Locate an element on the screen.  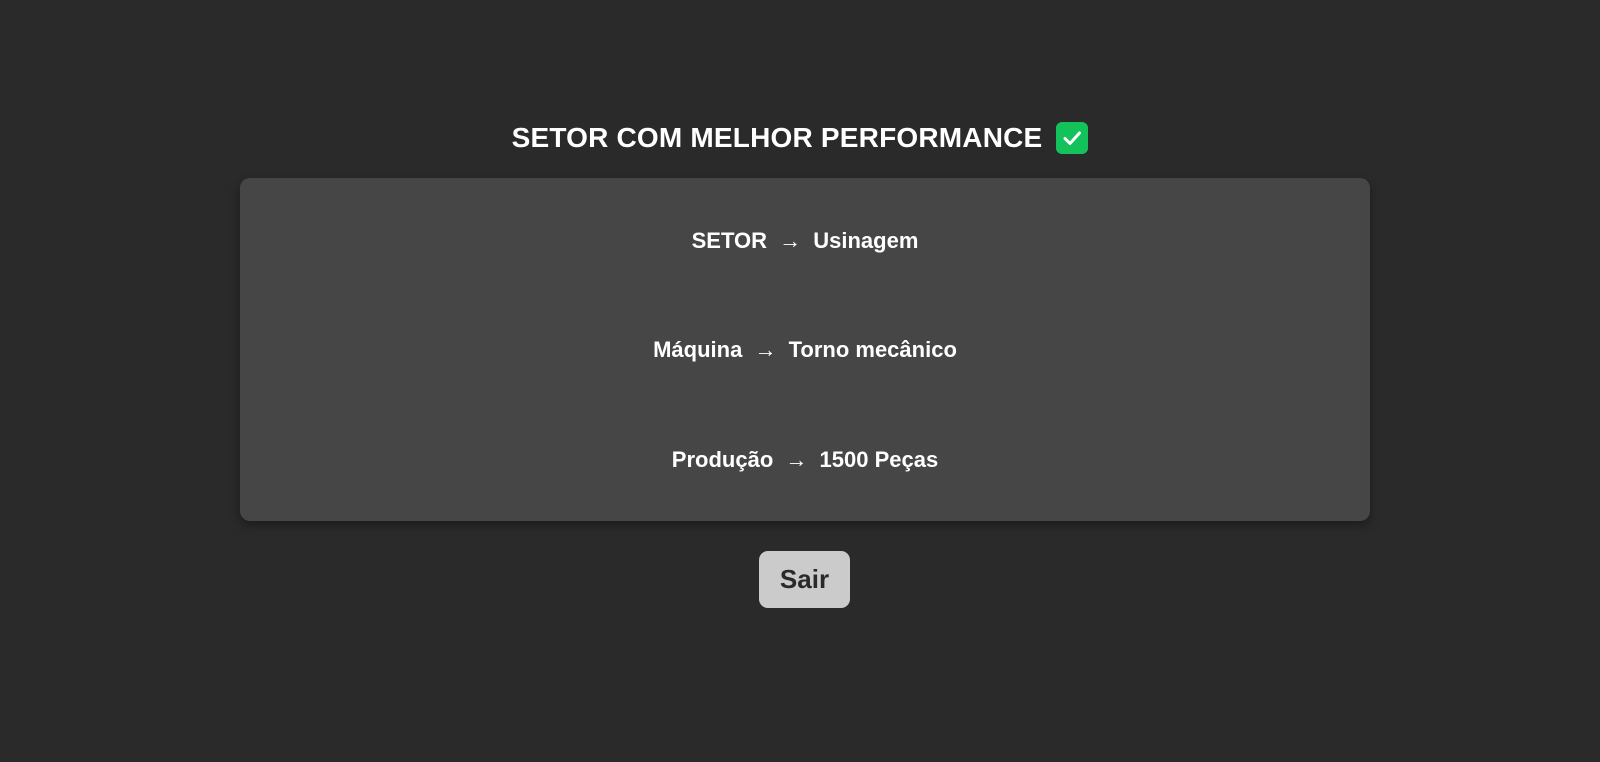
sector-row: SETOR → Usinagem is located at coordinates (805, 241).